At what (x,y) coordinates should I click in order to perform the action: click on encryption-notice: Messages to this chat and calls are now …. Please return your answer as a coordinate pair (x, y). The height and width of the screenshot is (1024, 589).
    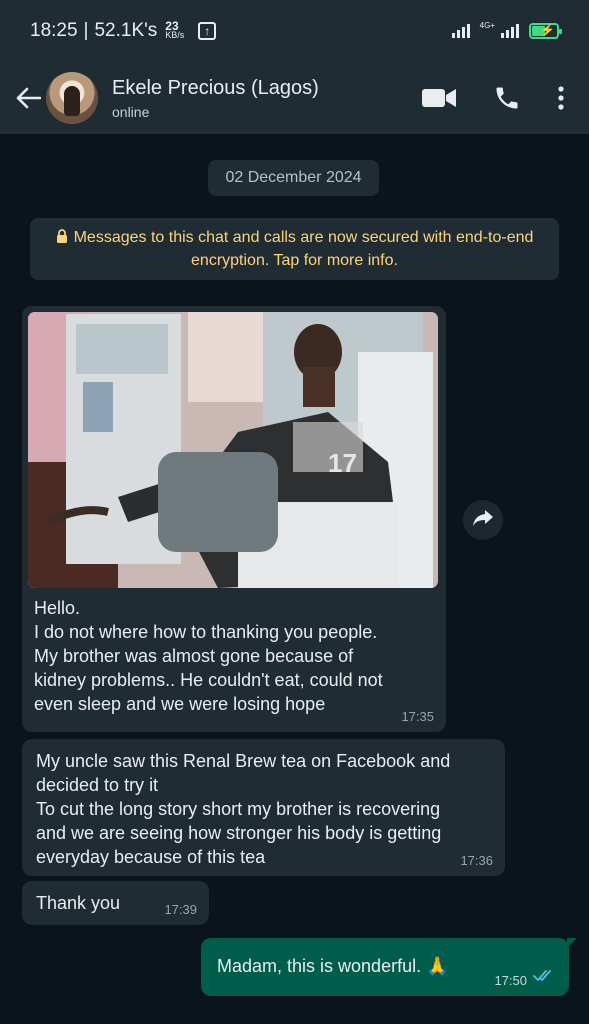
    Looking at the image, I should click on (294, 249).